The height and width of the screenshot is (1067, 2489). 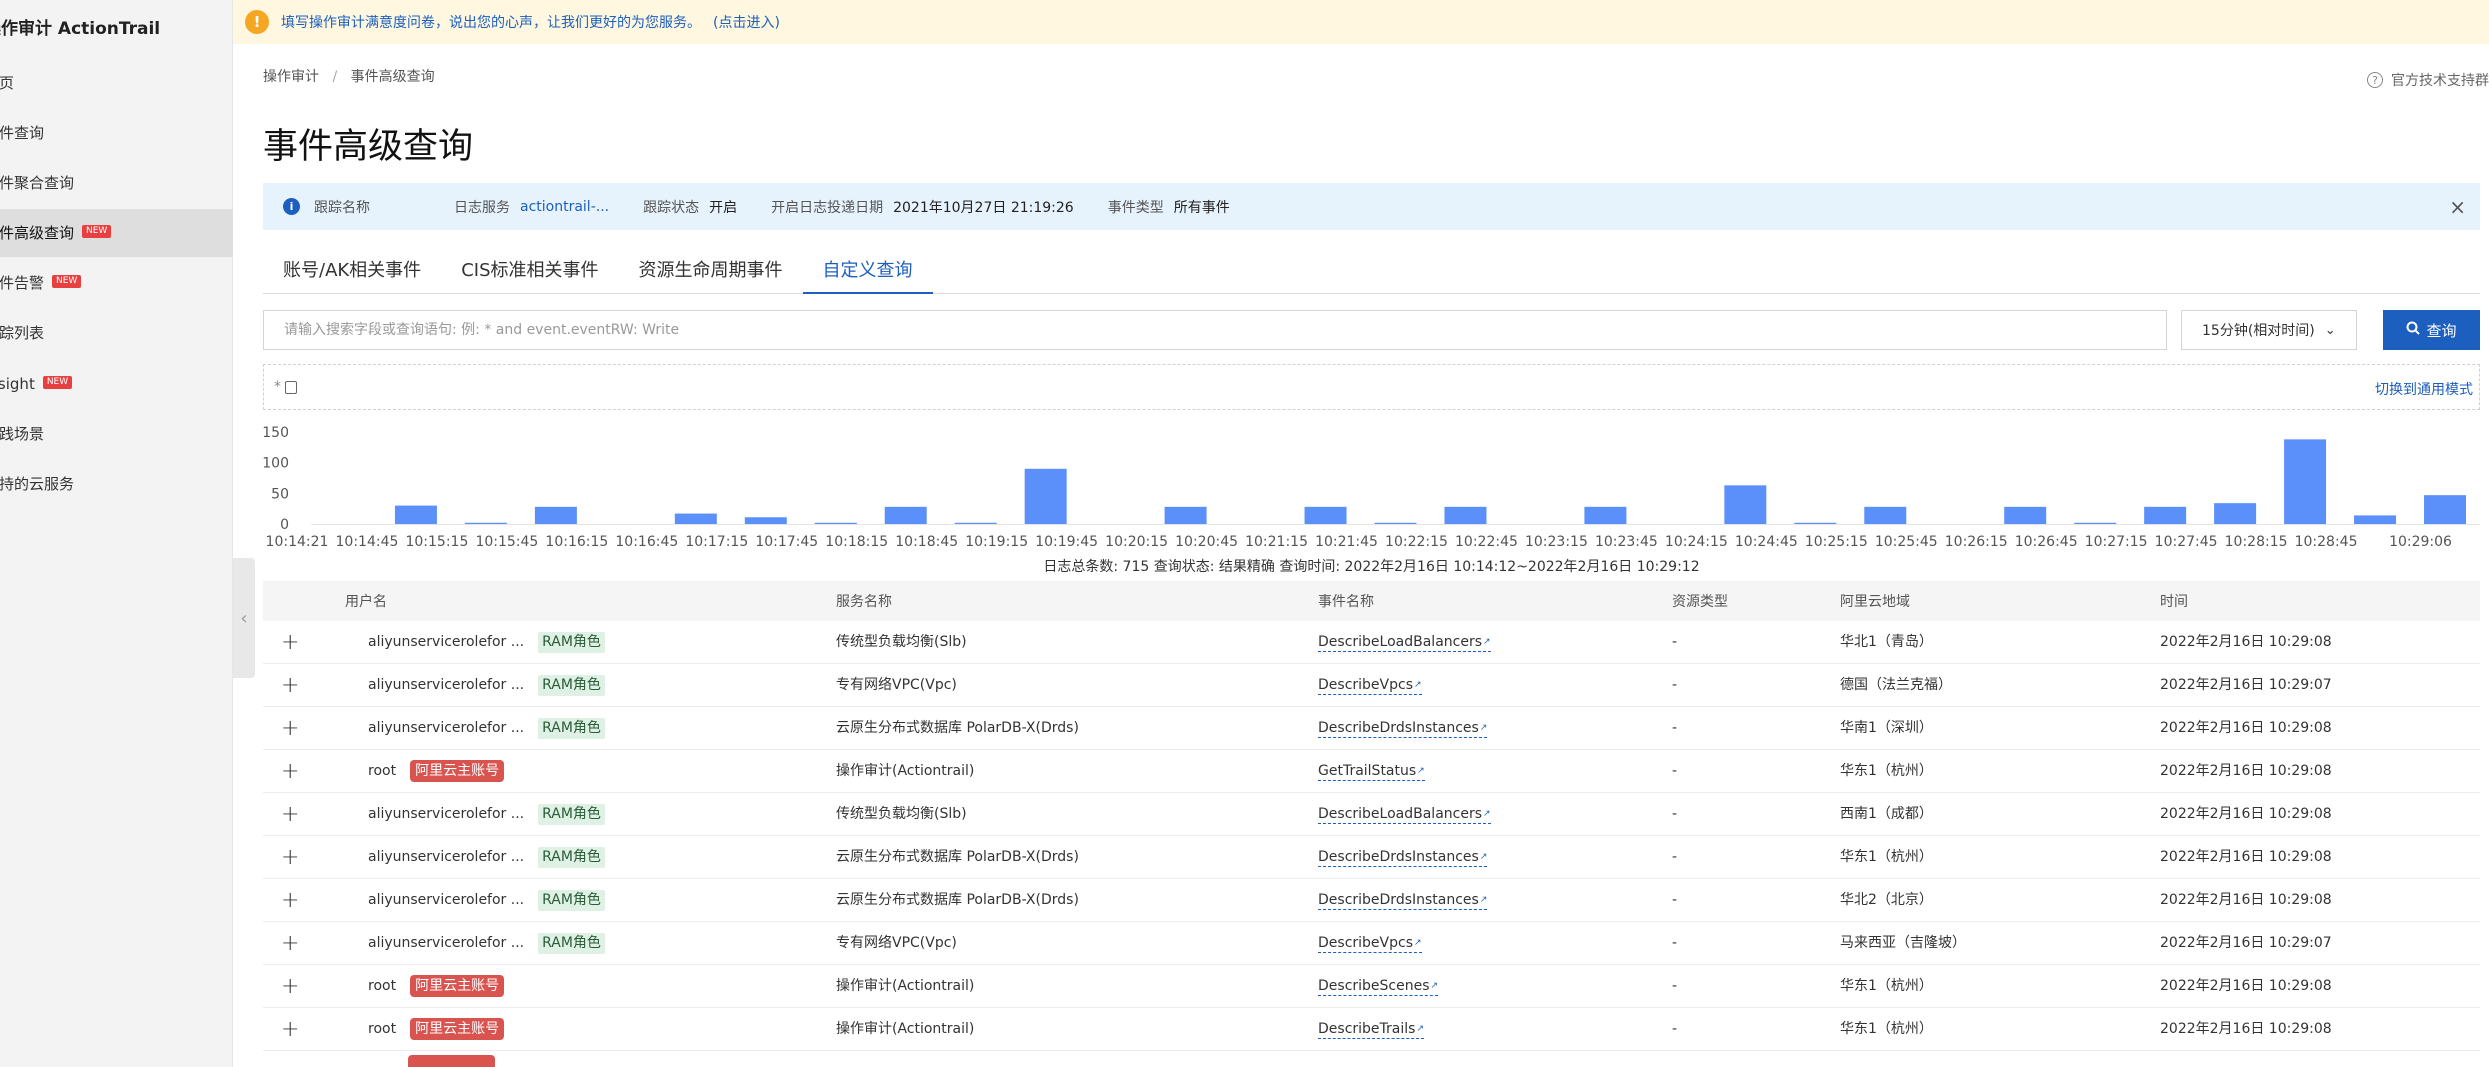 I want to click on tab-resource-lifecycle: 资源生命周期事件, so click(x=711, y=273).